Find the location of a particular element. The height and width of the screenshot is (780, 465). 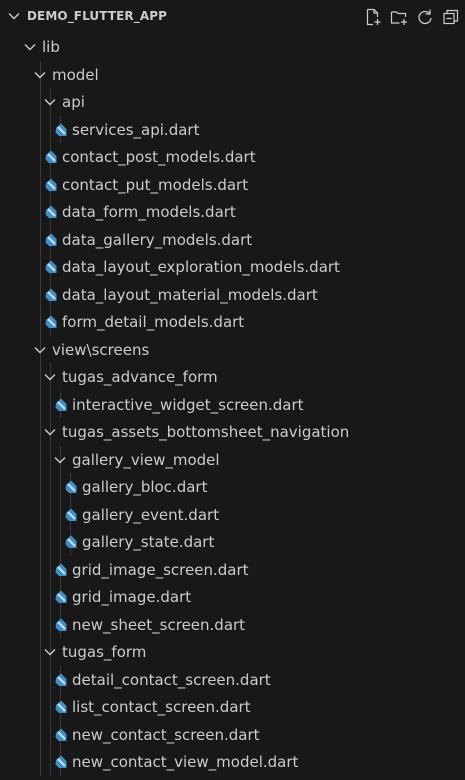

tree-file-row: new_contact_view_model.dart is located at coordinates (232, 762).